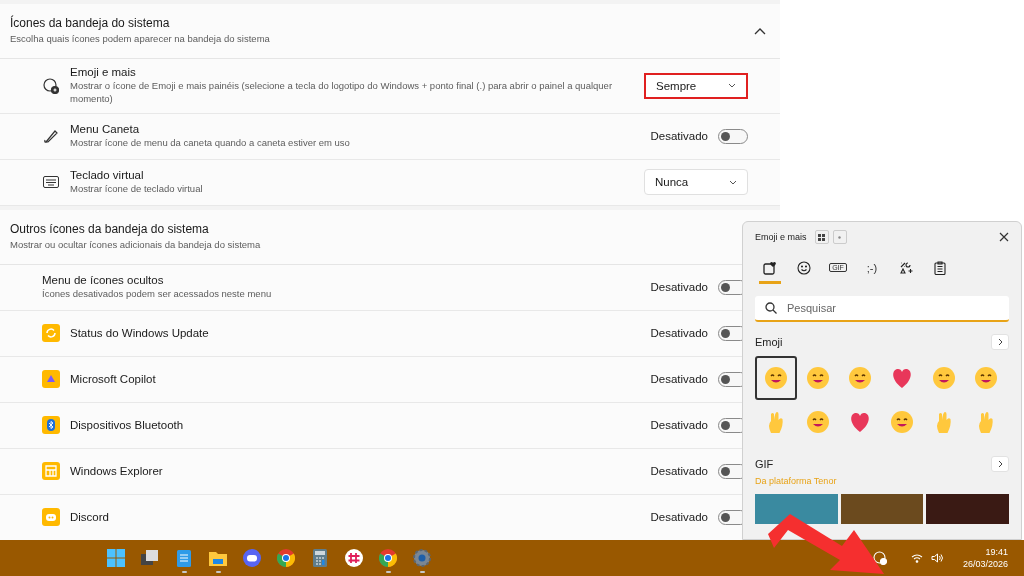 This screenshot has height=576, width=1024. What do you see at coordinates (872, 271) in the screenshot?
I see `panel-tab: ;-)` at bounding box center [872, 271].